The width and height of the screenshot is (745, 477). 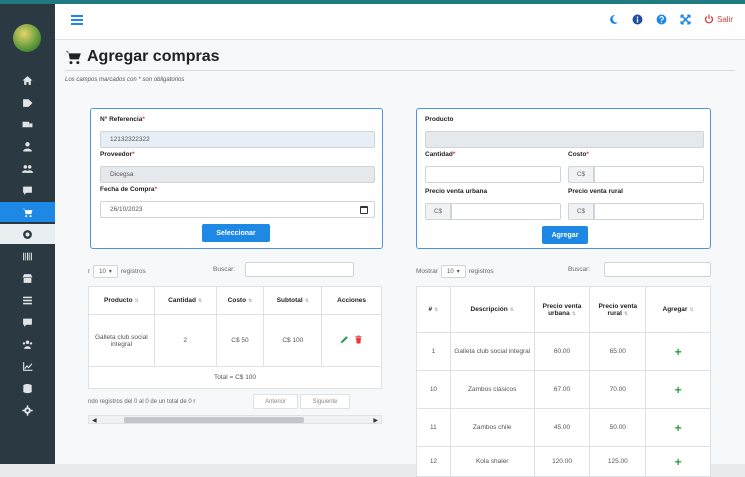 What do you see at coordinates (358, 340) in the screenshot?
I see `delete-icon` at bounding box center [358, 340].